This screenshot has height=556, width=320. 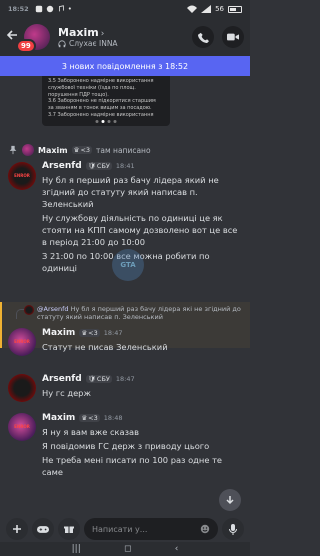 What do you see at coordinates (102, 101) in the screenshot?
I see `image-text-line: 3.6 Заборонено не підкорятися старшим` at bounding box center [102, 101].